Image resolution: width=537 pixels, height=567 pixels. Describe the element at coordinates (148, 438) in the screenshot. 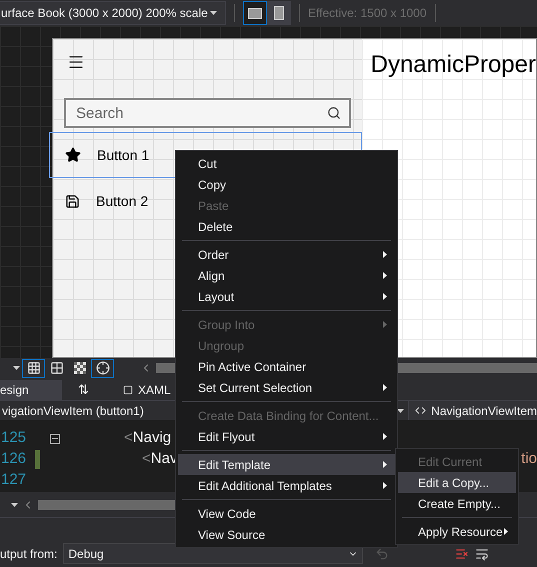

I see `code-text: <Navig` at that location.